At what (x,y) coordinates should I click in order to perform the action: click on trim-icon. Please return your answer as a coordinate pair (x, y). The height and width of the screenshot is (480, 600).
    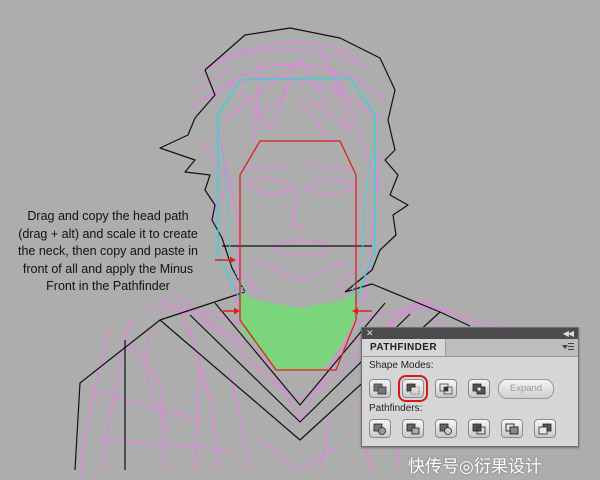
    Looking at the image, I should click on (413, 428).